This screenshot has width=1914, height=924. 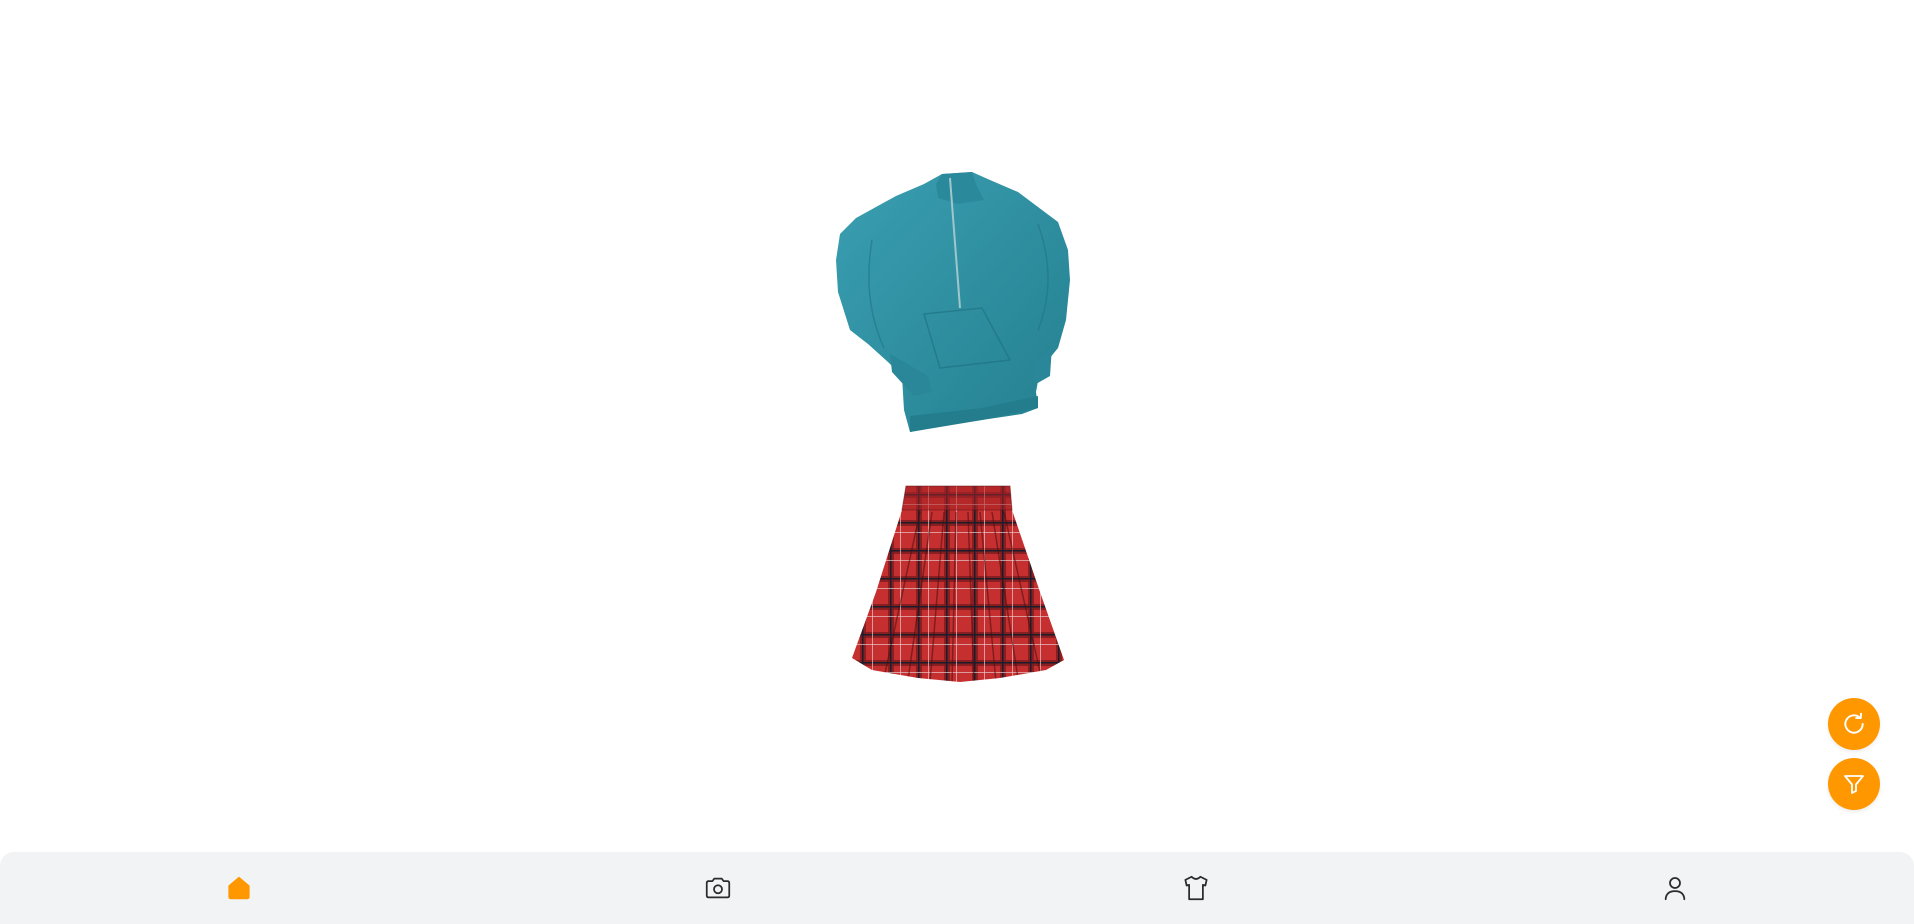 I want to click on home-icon, so click(x=239, y=888).